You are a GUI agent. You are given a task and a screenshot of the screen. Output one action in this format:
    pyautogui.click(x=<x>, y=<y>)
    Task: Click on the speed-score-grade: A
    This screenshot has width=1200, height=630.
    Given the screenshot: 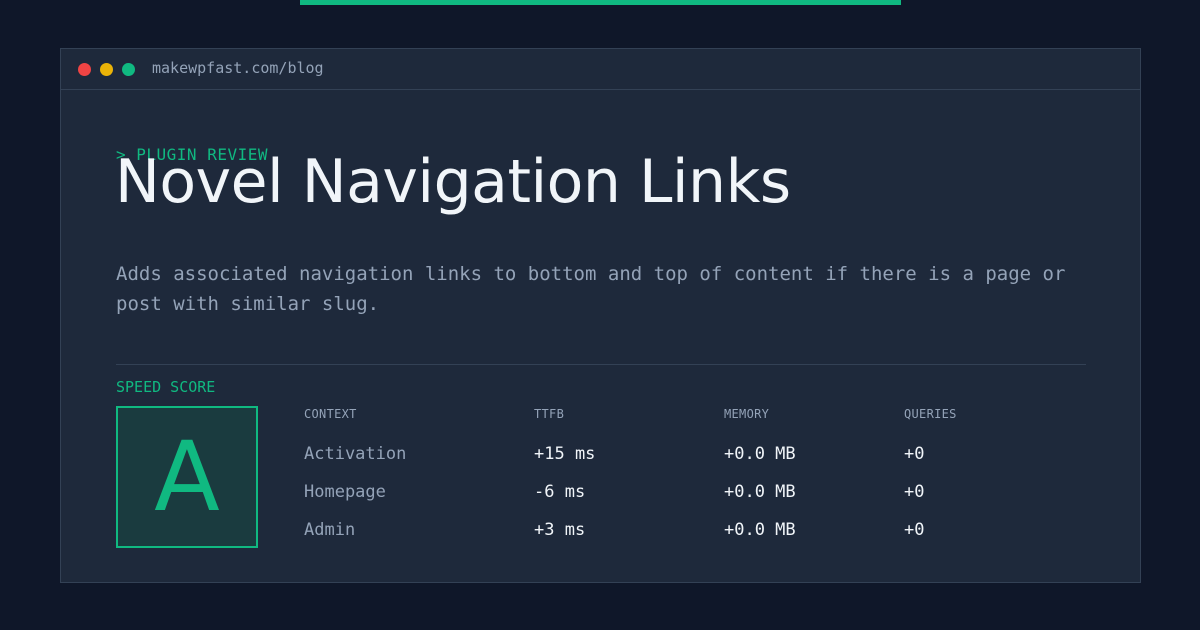 What is the action you would take?
    pyautogui.click(x=187, y=477)
    